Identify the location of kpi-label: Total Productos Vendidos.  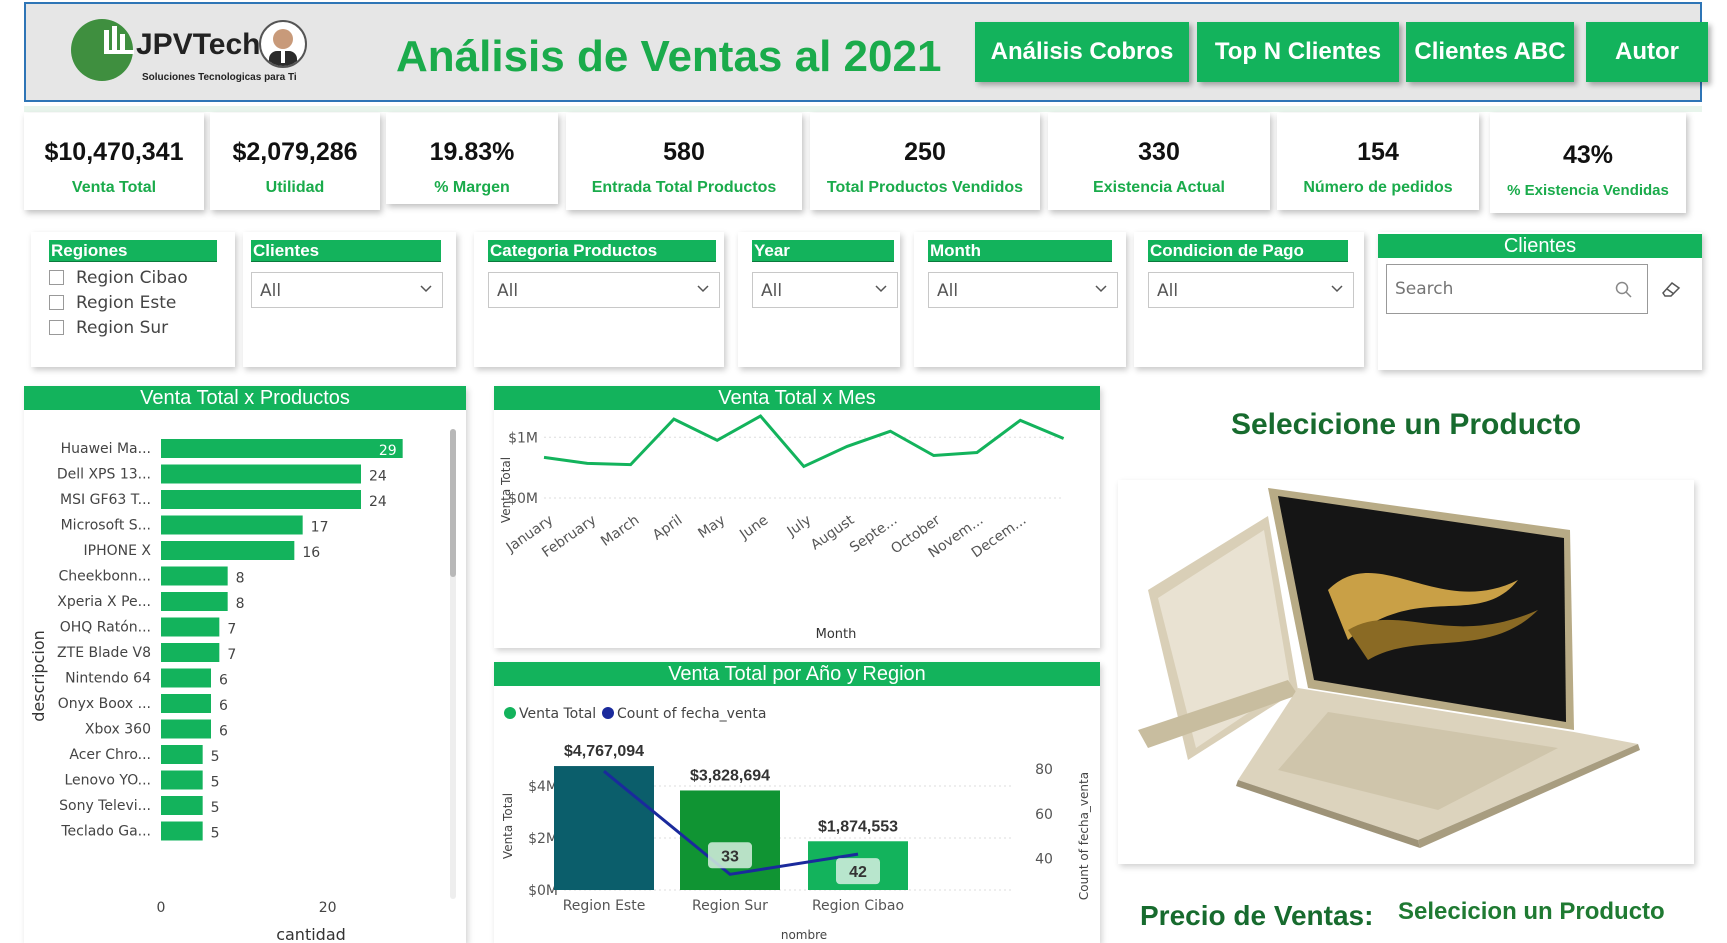
(925, 187).